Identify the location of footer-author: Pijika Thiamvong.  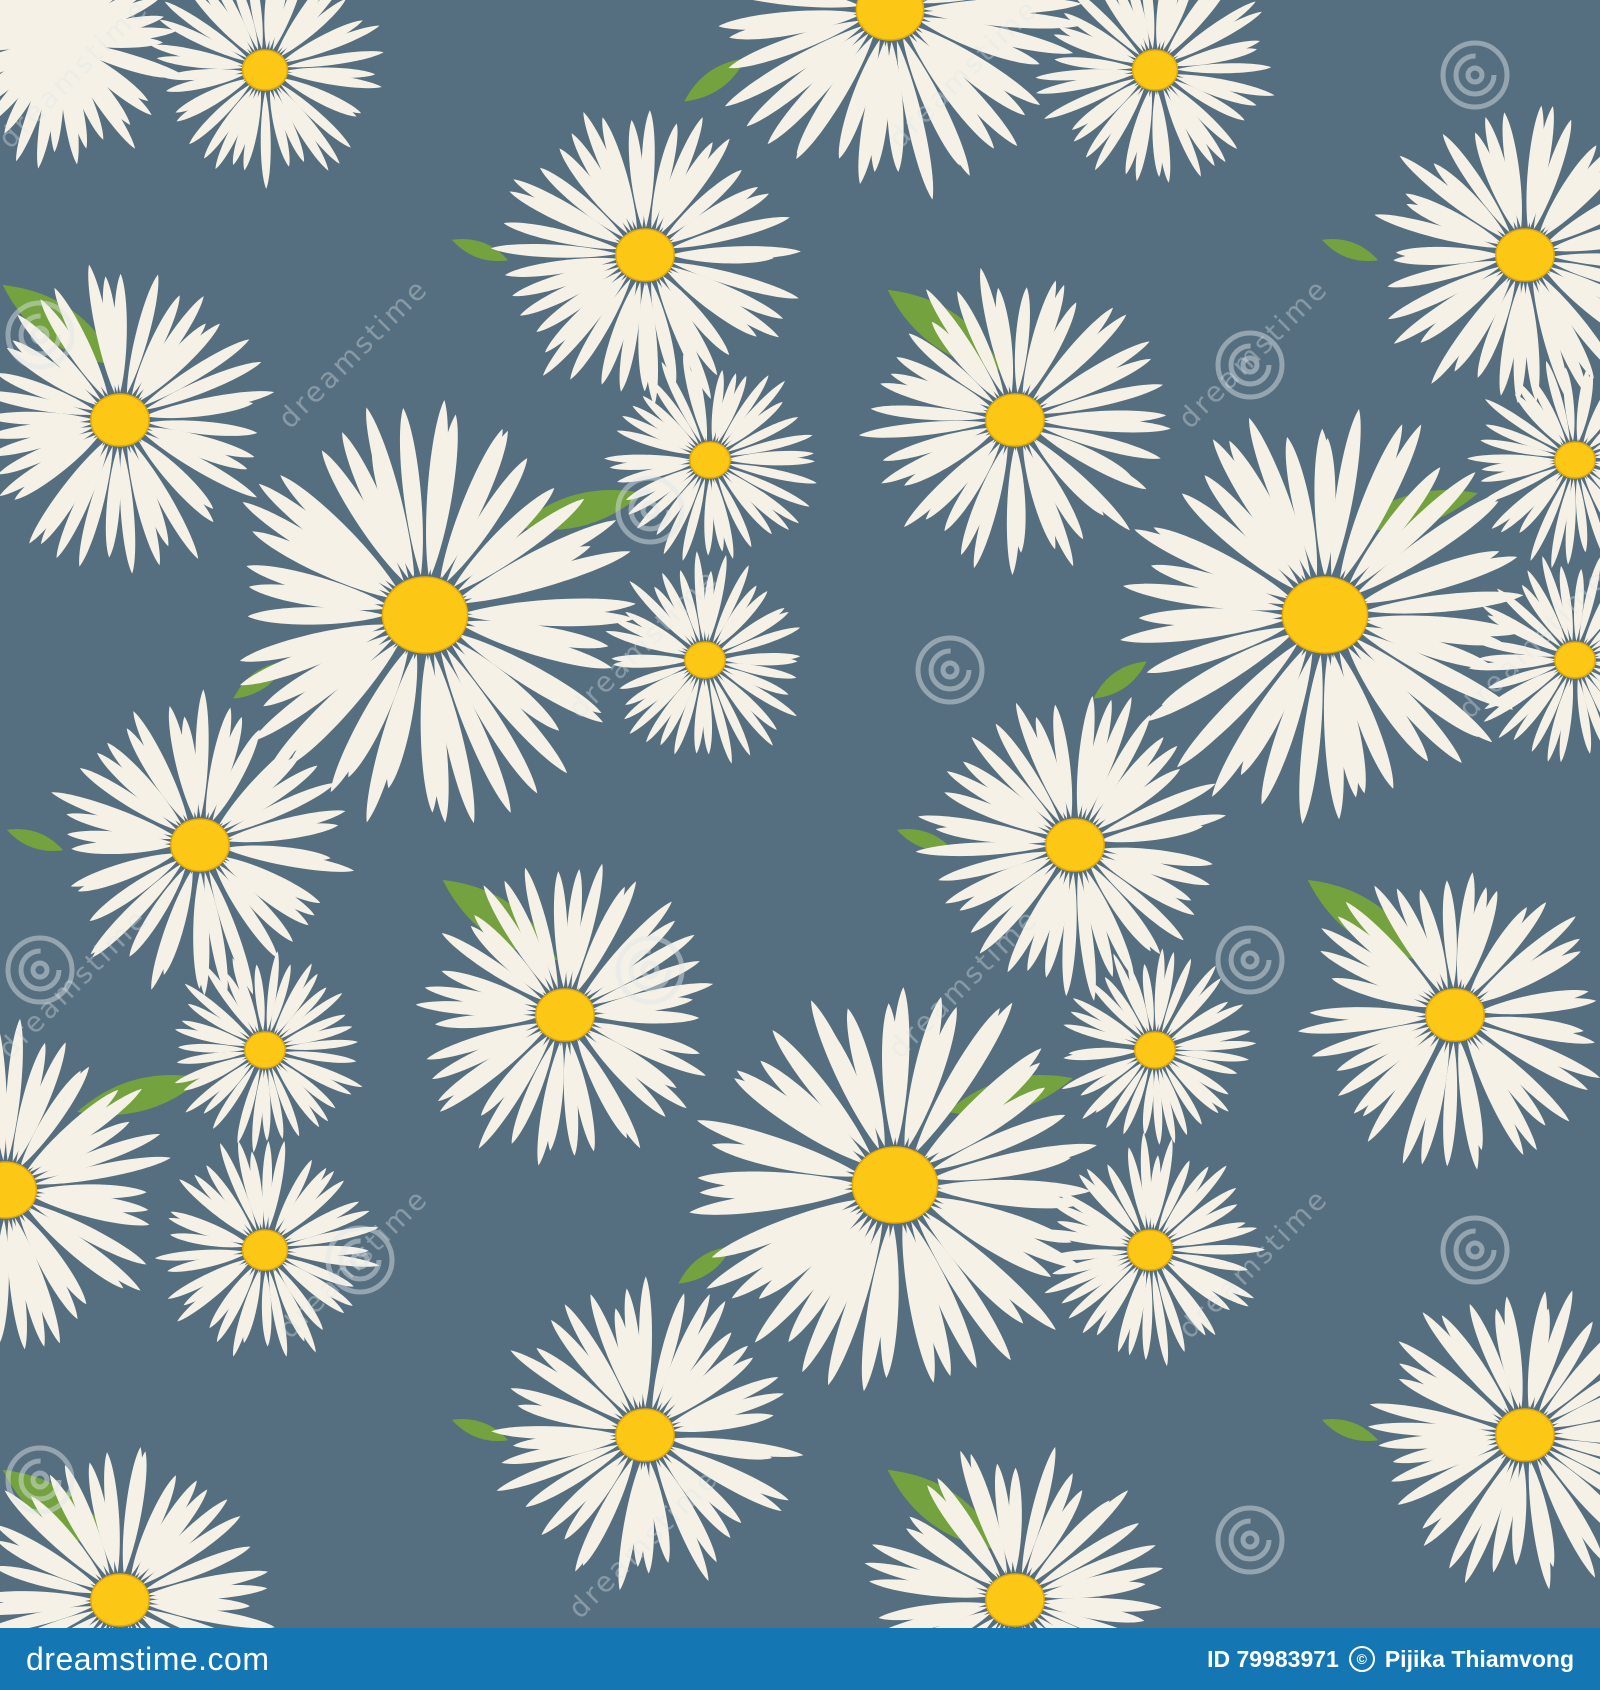
(1479, 1658).